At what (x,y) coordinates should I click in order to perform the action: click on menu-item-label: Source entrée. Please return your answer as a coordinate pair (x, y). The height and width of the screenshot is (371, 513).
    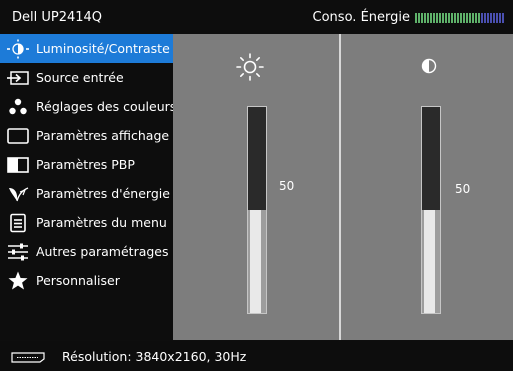
    Looking at the image, I should click on (80, 77).